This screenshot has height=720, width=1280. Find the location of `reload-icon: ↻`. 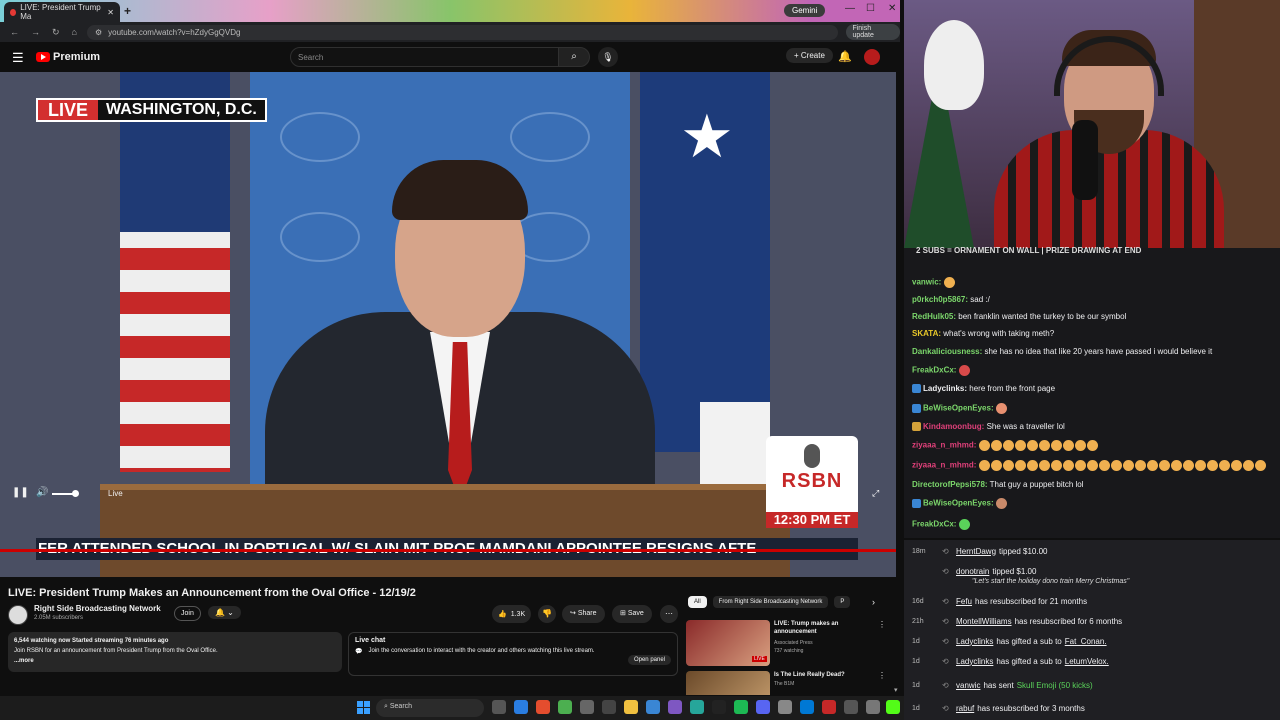

reload-icon: ↻ is located at coordinates (56, 32).